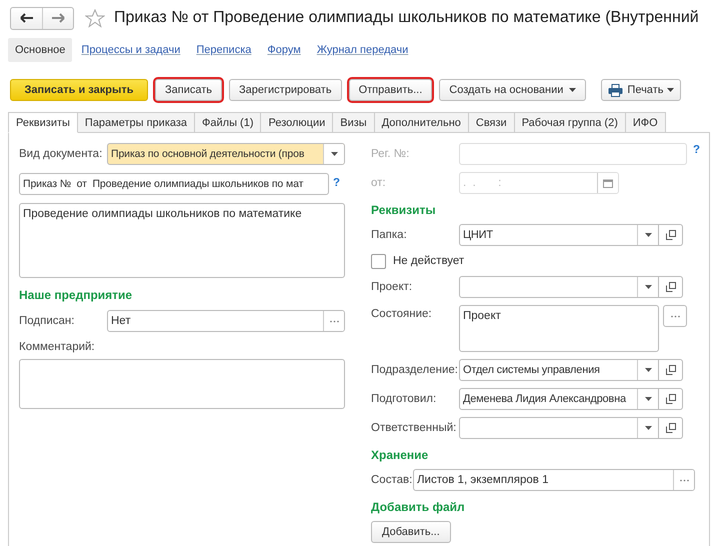 This screenshot has width=721, height=546. What do you see at coordinates (400, 455) in the screenshot?
I see `section-heading: Хранение` at bounding box center [400, 455].